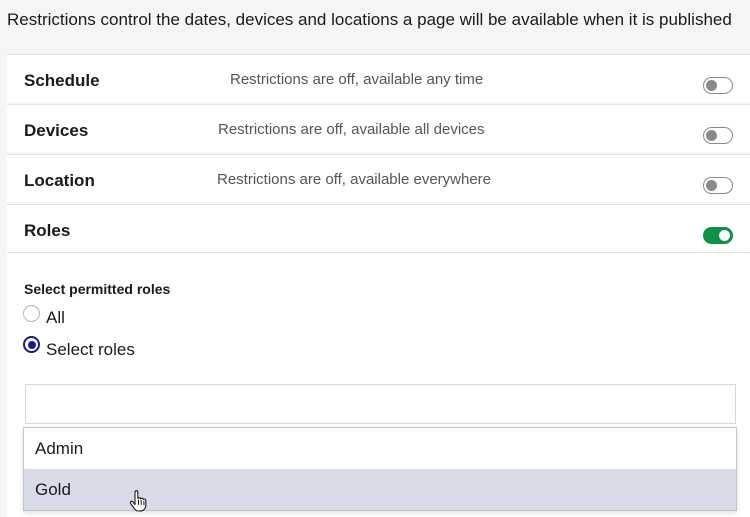 The image size is (750, 517). What do you see at coordinates (718, 135) in the screenshot?
I see `devices-toggle` at bounding box center [718, 135].